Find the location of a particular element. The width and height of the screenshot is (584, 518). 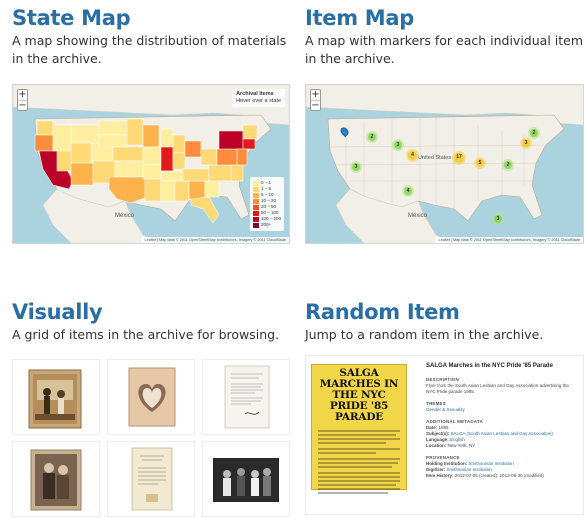

location-label: Location: is located at coordinates (436, 445).